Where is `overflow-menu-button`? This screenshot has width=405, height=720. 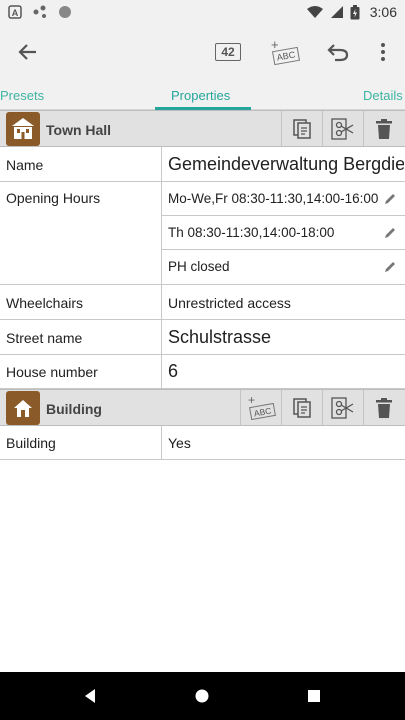
overflow-menu-button is located at coordinates (383, 52).